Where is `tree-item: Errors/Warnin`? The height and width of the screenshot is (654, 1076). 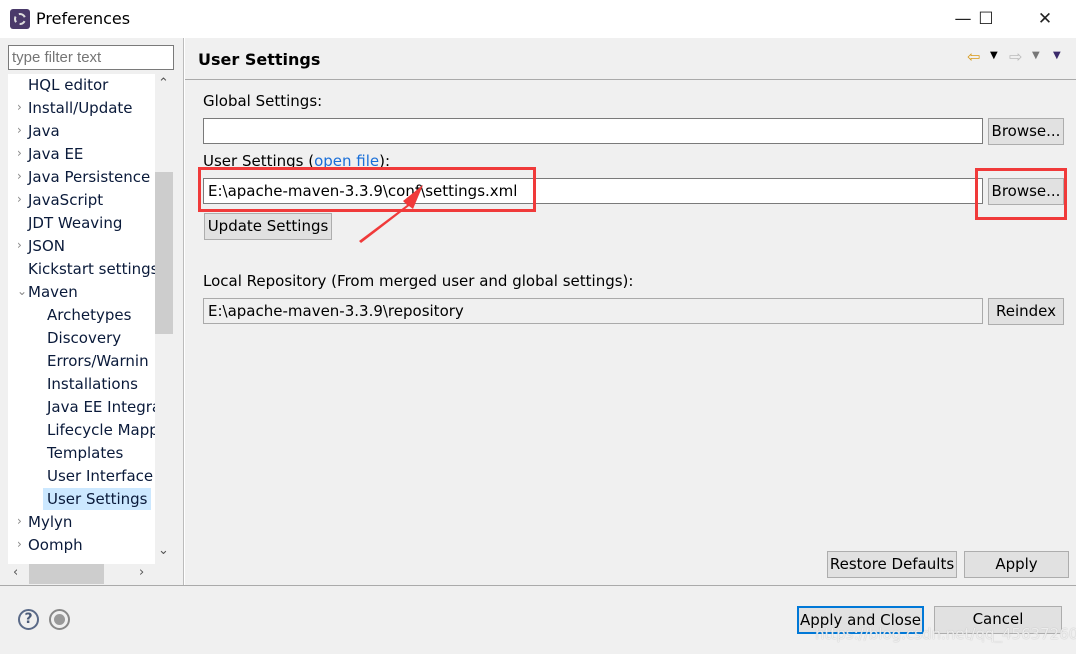
tree-item: Errors/Warnin is located at coordinates (98, 361).